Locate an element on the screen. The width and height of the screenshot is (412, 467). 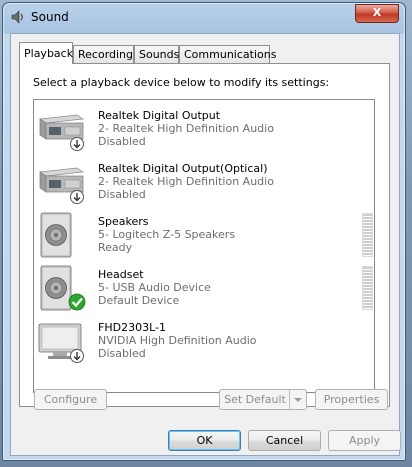
device-name: Realtek Digital Output(Optical) is located at coordinates (183, 168).